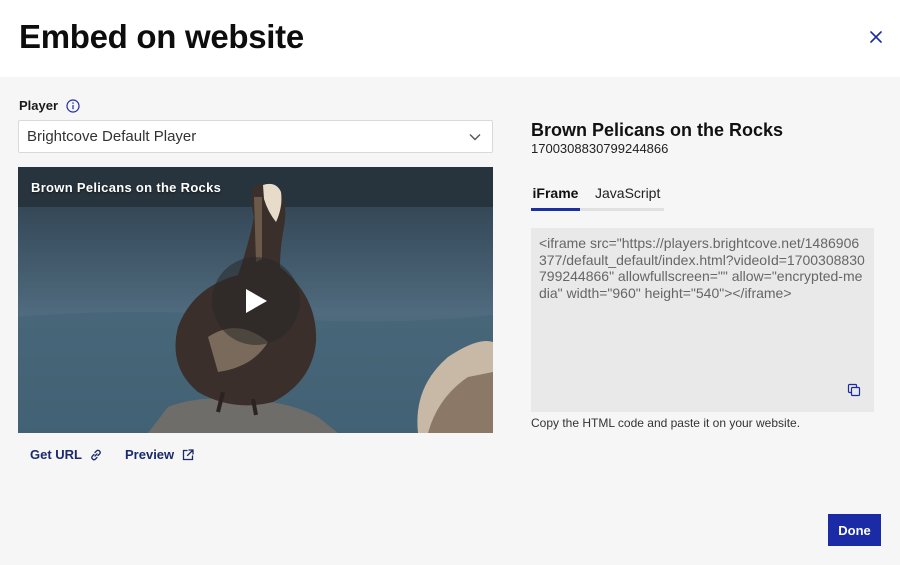 The image size is (900, 565). Describe the element at coordinates (112, 454) in the screenshot. I see `video-links: Get URL Preview` at that location.